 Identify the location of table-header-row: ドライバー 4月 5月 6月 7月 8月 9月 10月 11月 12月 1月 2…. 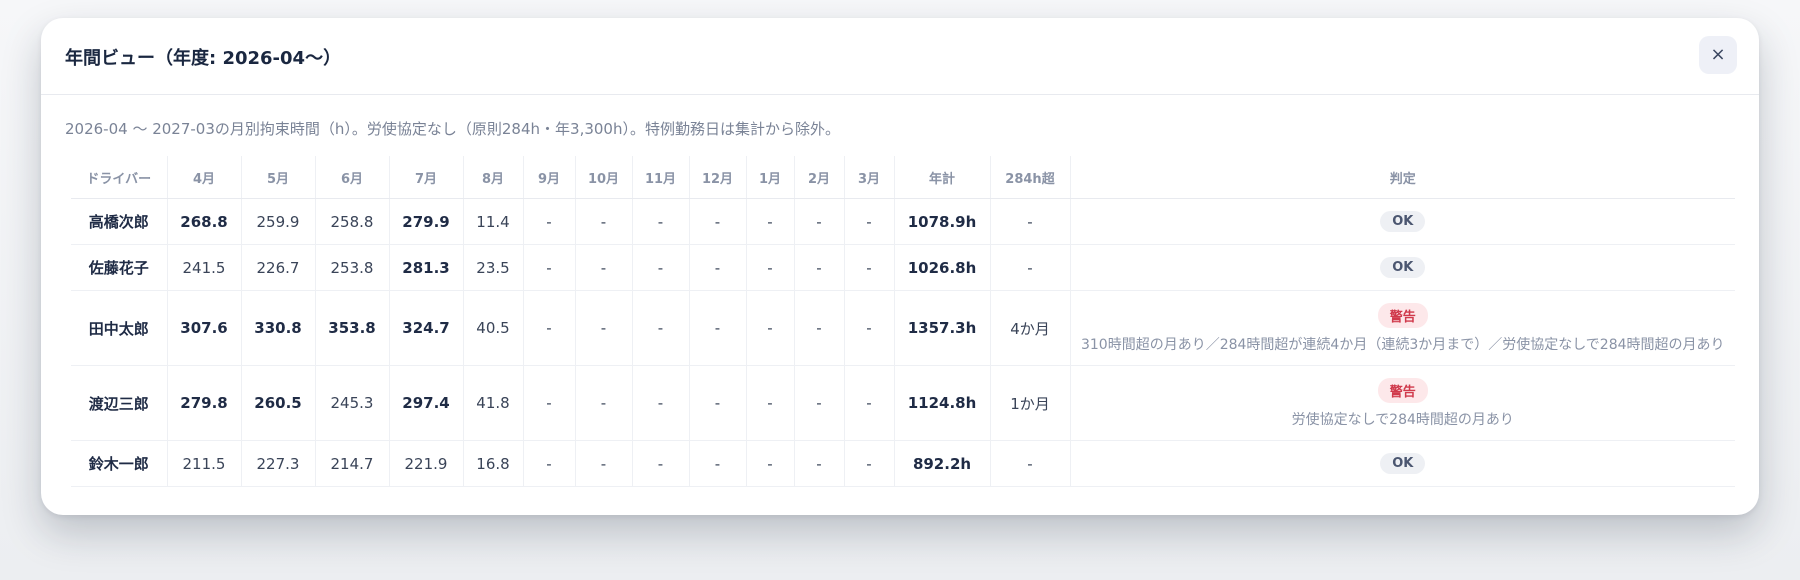
(903, 177).